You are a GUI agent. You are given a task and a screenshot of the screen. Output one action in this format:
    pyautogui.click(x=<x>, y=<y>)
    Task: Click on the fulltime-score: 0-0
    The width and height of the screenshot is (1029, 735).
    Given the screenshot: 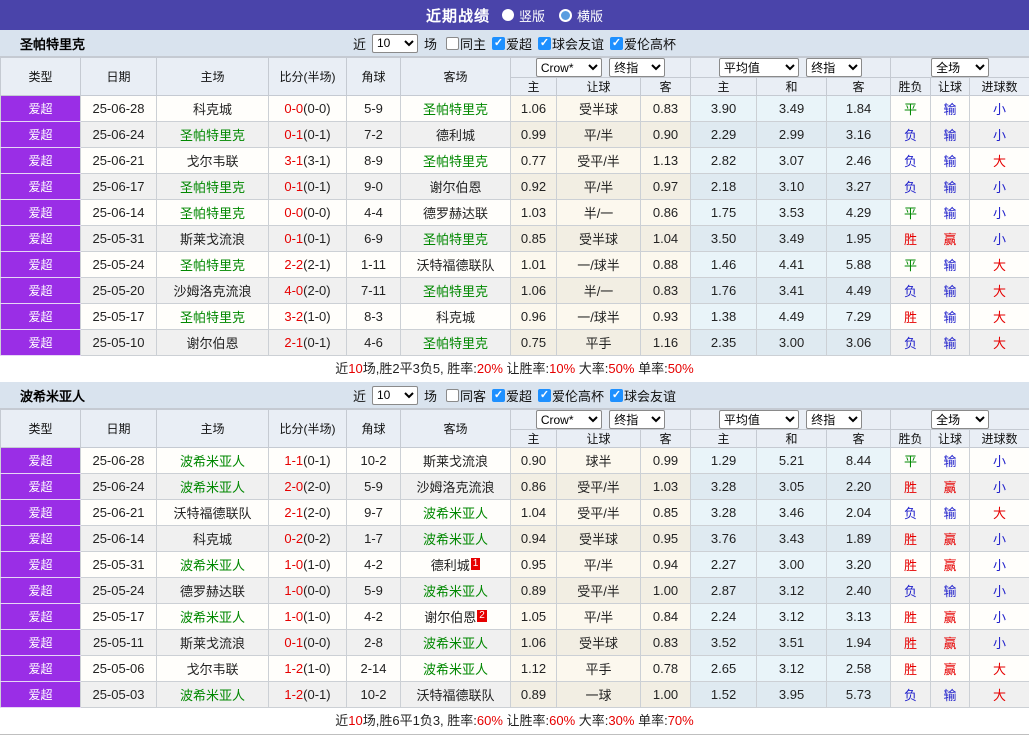 What is the action you would take?
    pyautogui.click(x=294, y=108)
    